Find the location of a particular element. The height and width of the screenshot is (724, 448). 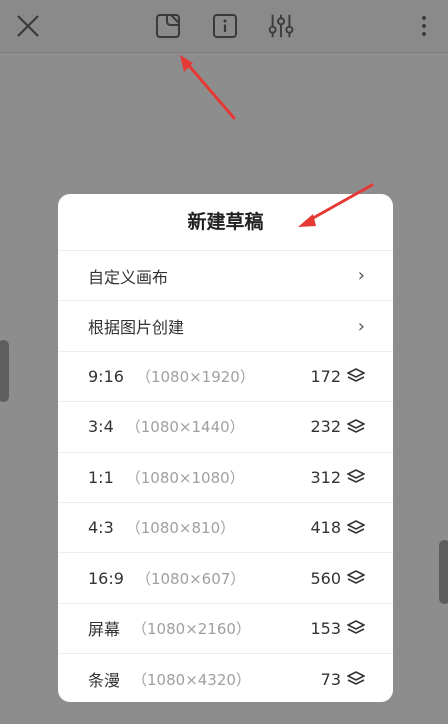

left-edge-handle is located at coordinates (4, 371).